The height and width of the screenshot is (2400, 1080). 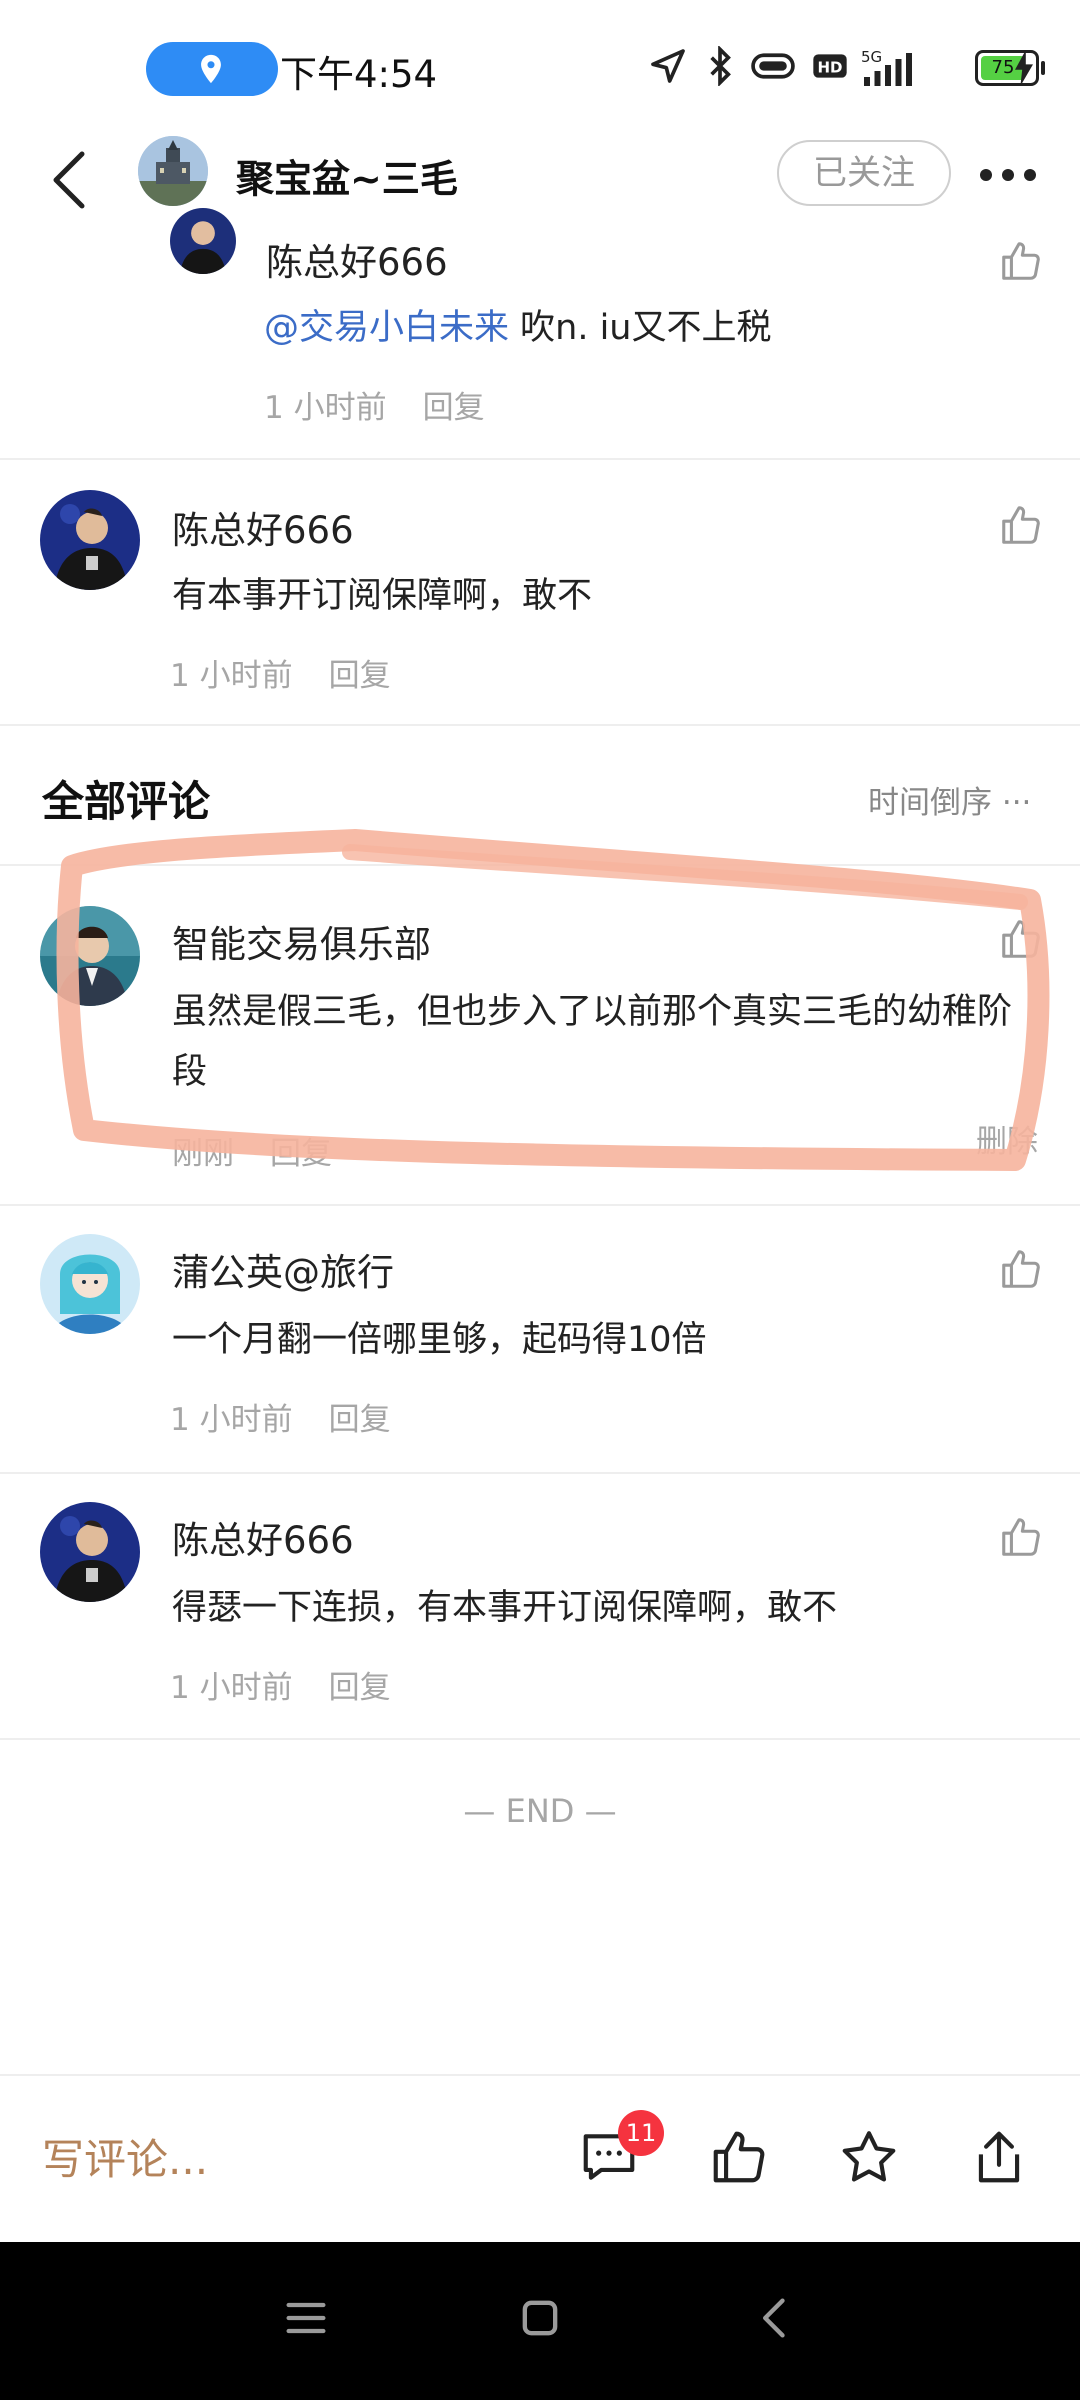 I want to click on status-icons: HD 5G 75, so click(x=842, y=68).